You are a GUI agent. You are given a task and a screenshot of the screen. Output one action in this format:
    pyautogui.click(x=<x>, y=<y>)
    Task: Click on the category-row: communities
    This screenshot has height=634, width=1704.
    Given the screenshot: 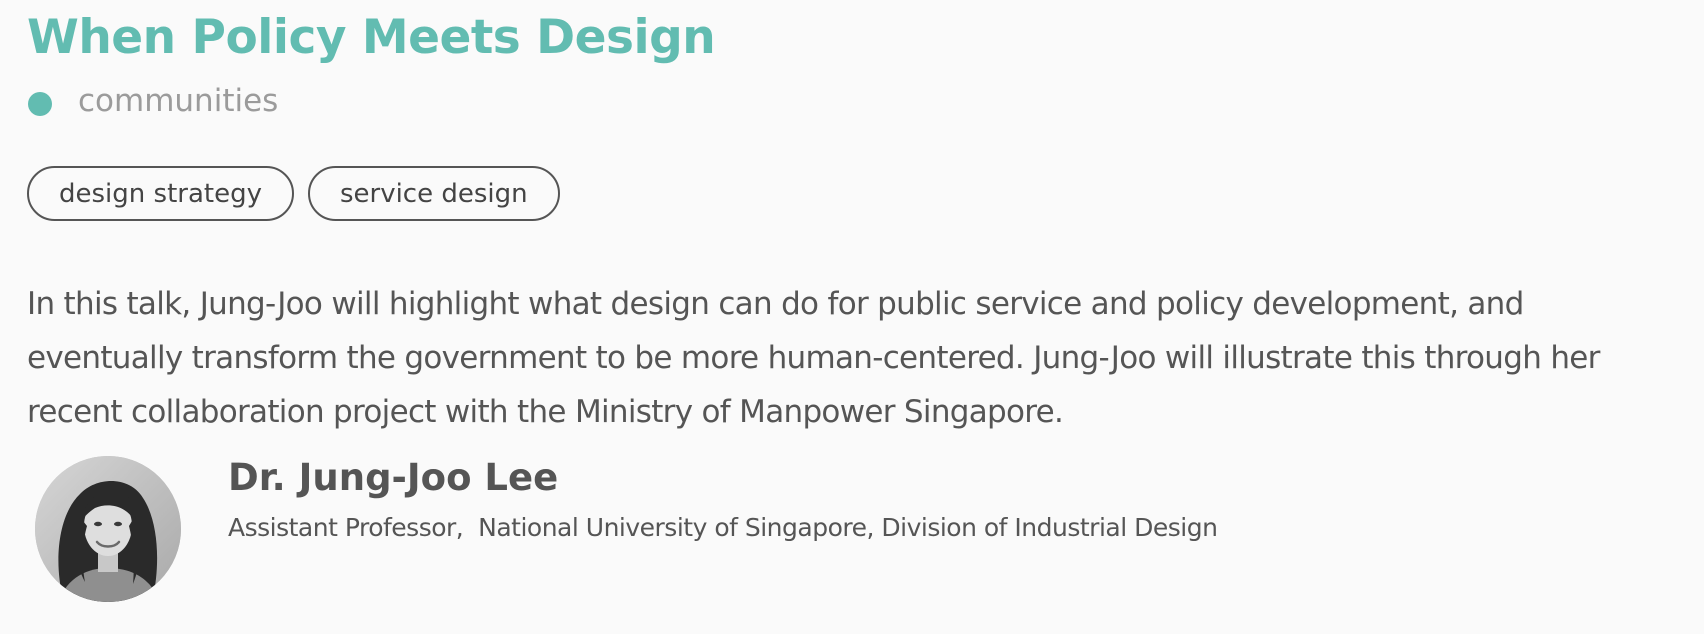 What is the action you would take?
    pyautogui.click(x=153, y=101)
    